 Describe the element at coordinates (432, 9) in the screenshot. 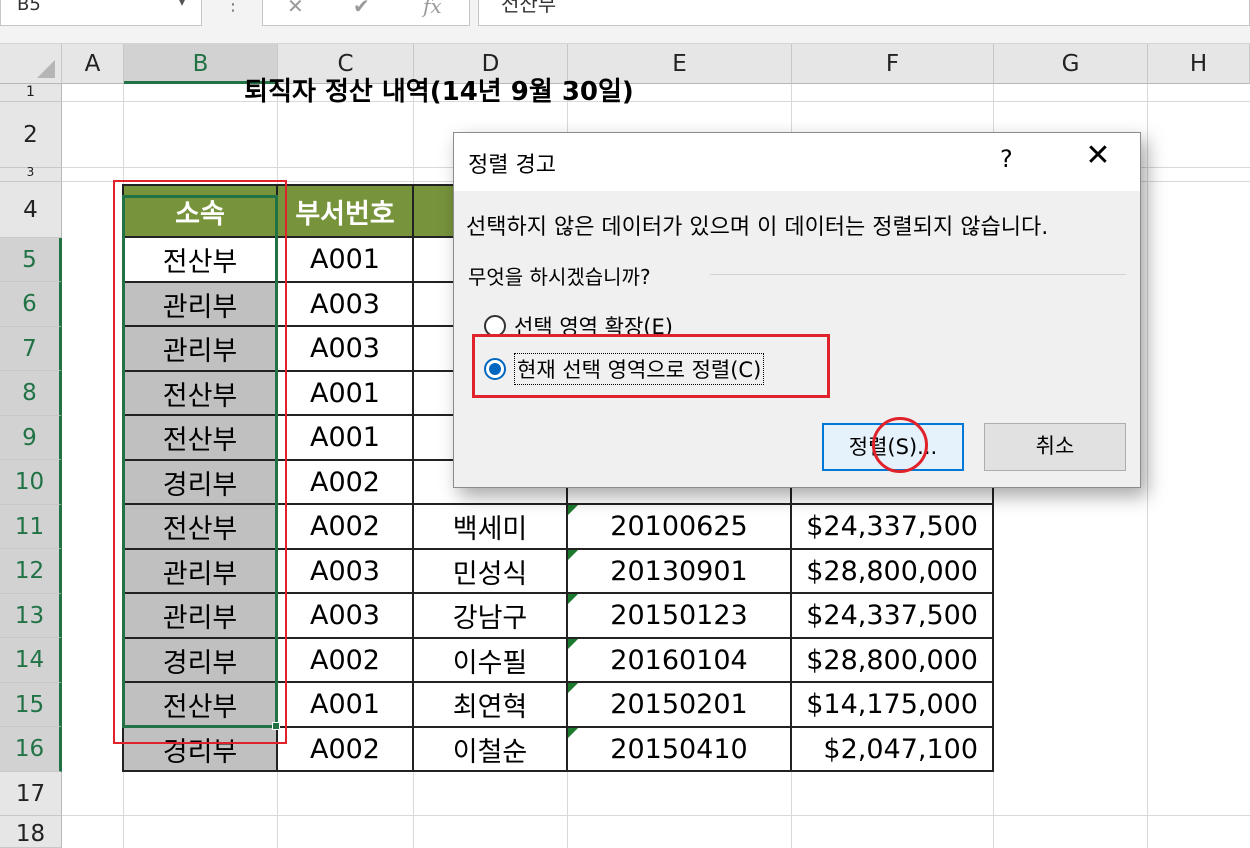

I see `insert-function-icon: fx` at that location.